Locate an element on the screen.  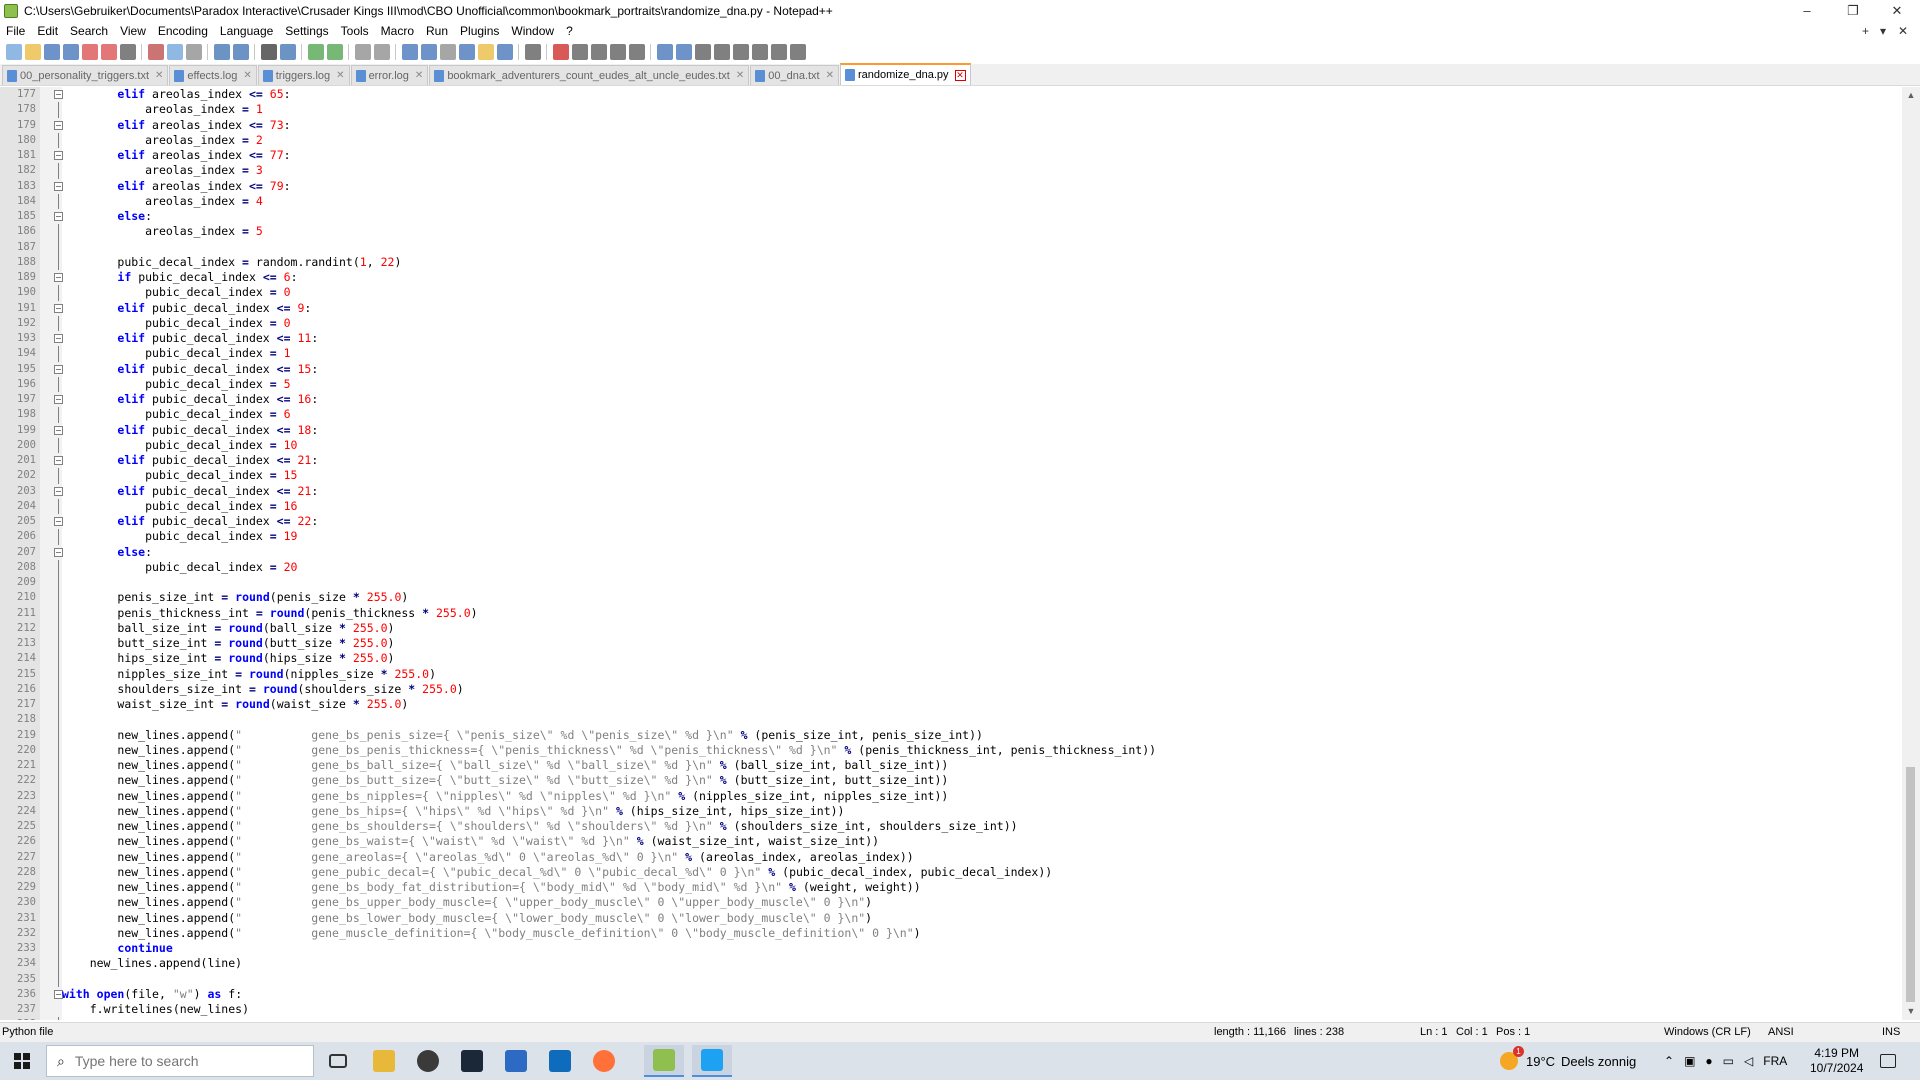
doc-map-icon is located at coordinates (504, 52).